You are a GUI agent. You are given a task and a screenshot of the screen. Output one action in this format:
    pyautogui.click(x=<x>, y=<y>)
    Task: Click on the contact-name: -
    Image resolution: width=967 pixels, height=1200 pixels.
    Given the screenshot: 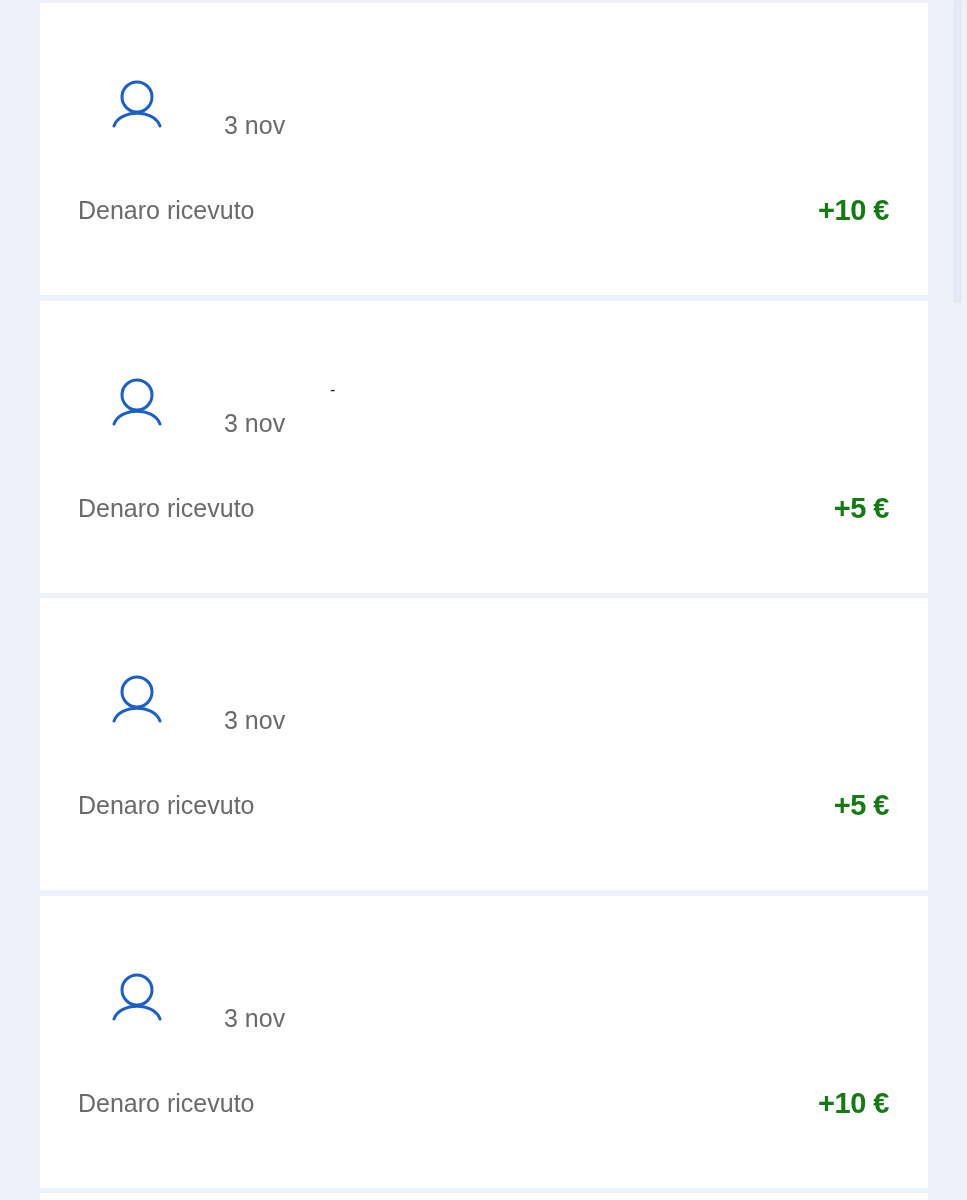 What is the action you would take?
    pyautogui.click(x=333, y=389)
    